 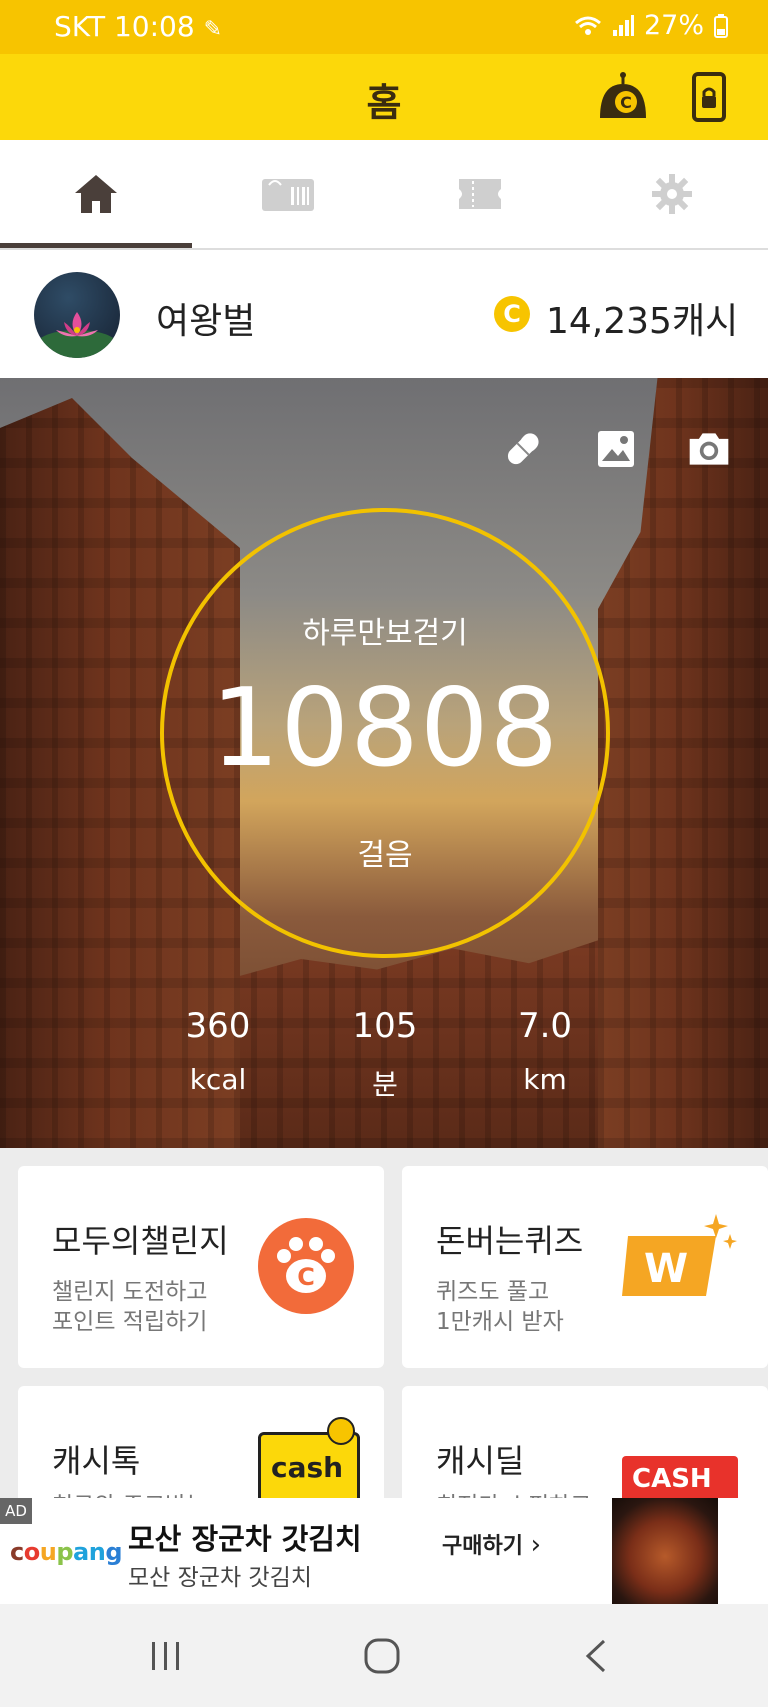 I want to click on paw-coin-icon: C, so click(x=306, y=1266).